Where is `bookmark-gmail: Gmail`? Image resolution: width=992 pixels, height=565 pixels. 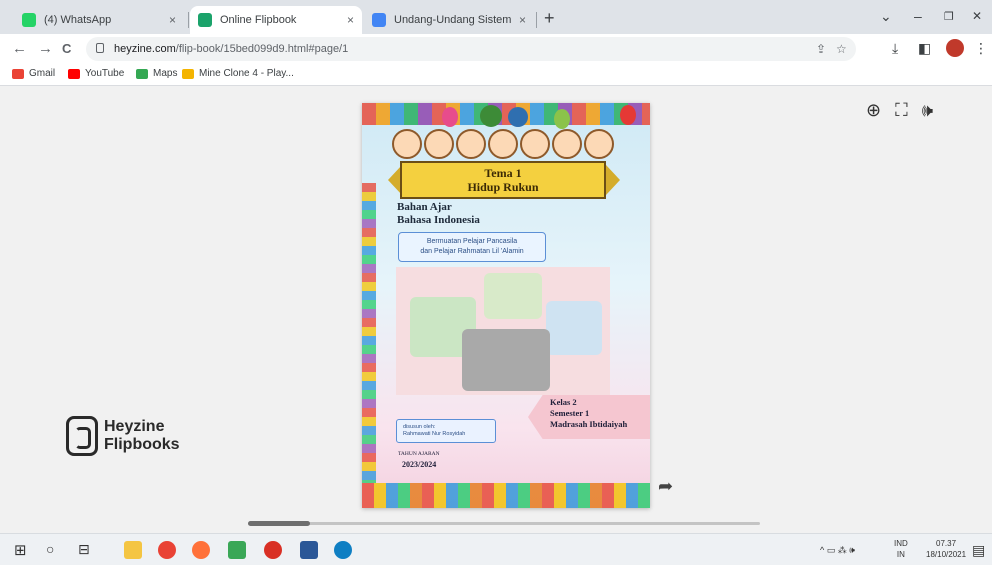 bookmark-gmail: Gmail is located at coordinates (33, 73).